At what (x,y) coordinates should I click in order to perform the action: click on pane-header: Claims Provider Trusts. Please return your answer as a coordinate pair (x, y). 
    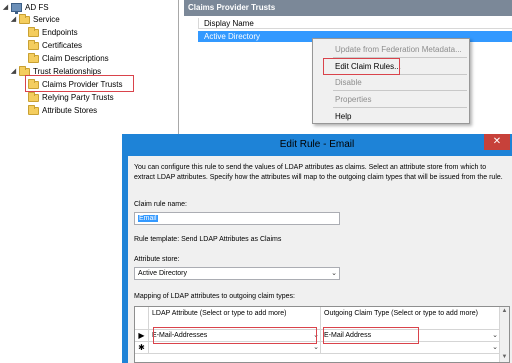
    Looking at the image, I should click on (348, 8).